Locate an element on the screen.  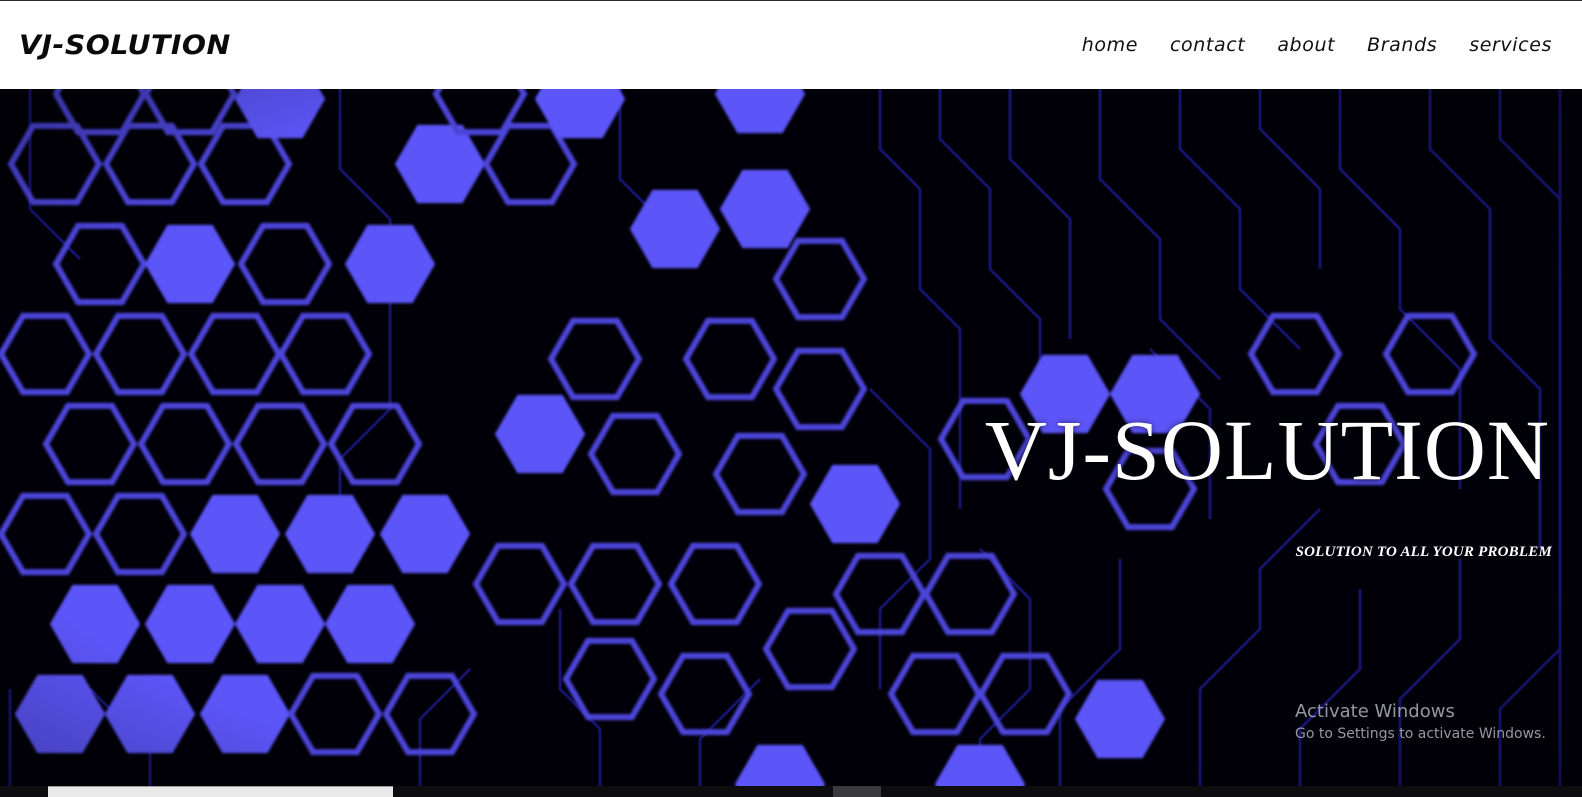
nav-link-brands: Brands is located at coordinates (1402, 45).